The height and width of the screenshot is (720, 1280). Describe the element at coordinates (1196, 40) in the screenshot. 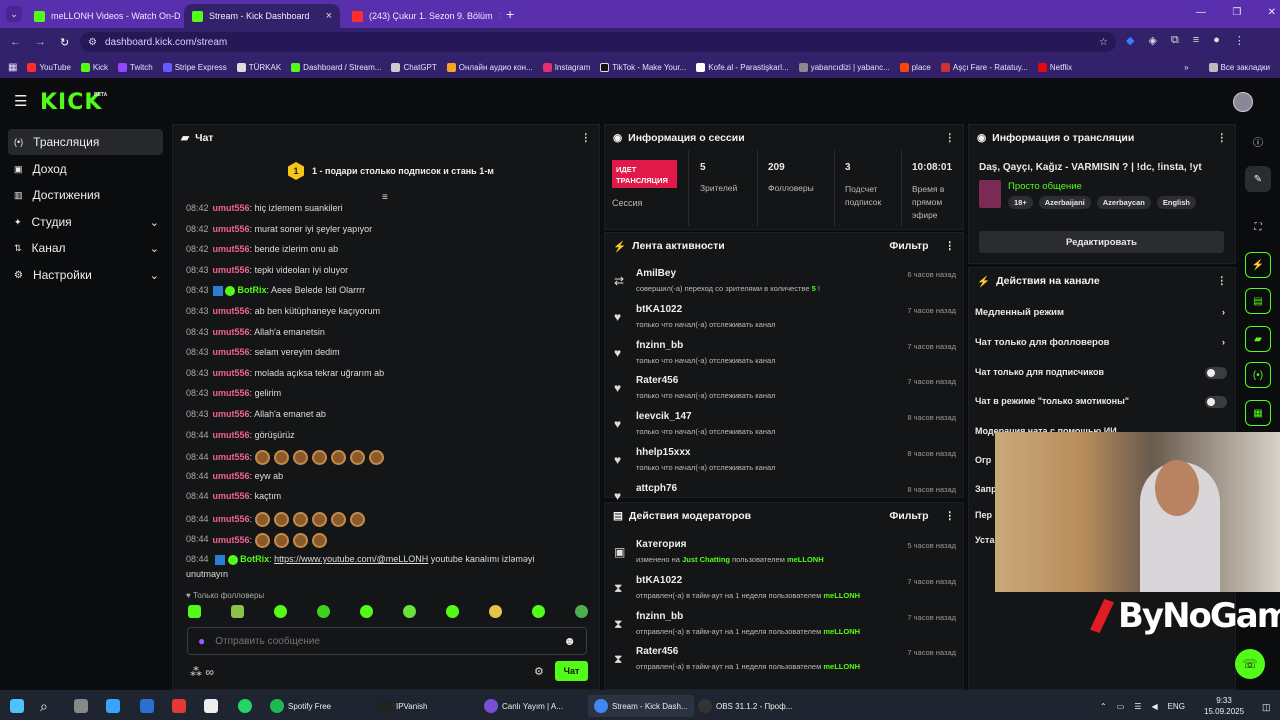

I see `reading-list-icon: ≡` at that location.